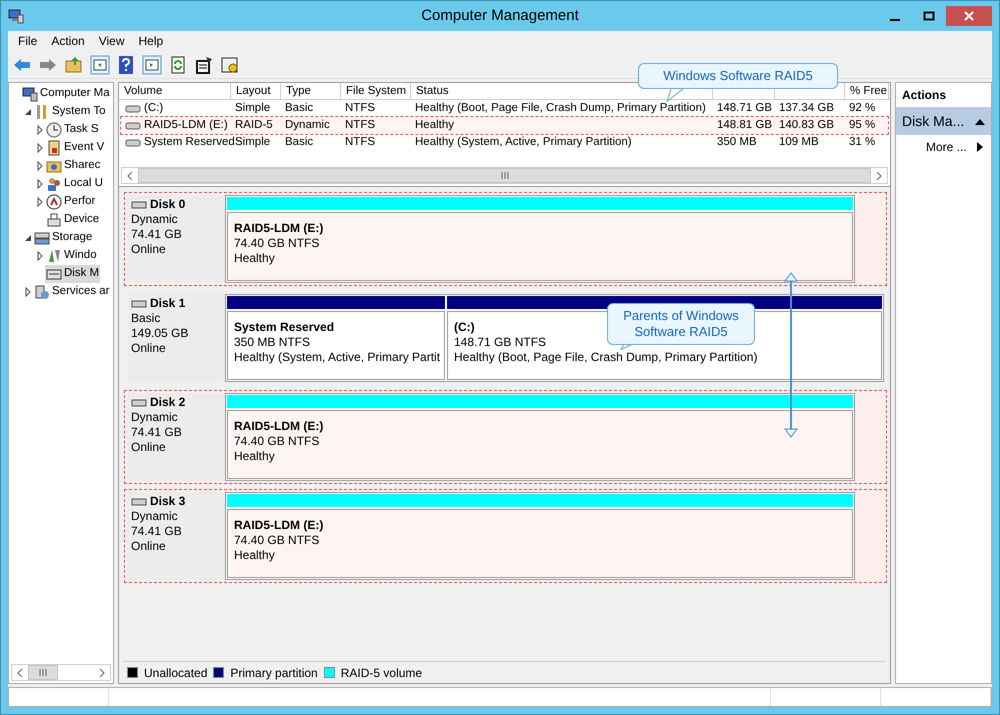 The width and height of the screenshot is (1000, 715). What do you see at coordinates (73, 166) in the screenshot?
I see `tree-item: Sharec` at bounding box center [73, 166].